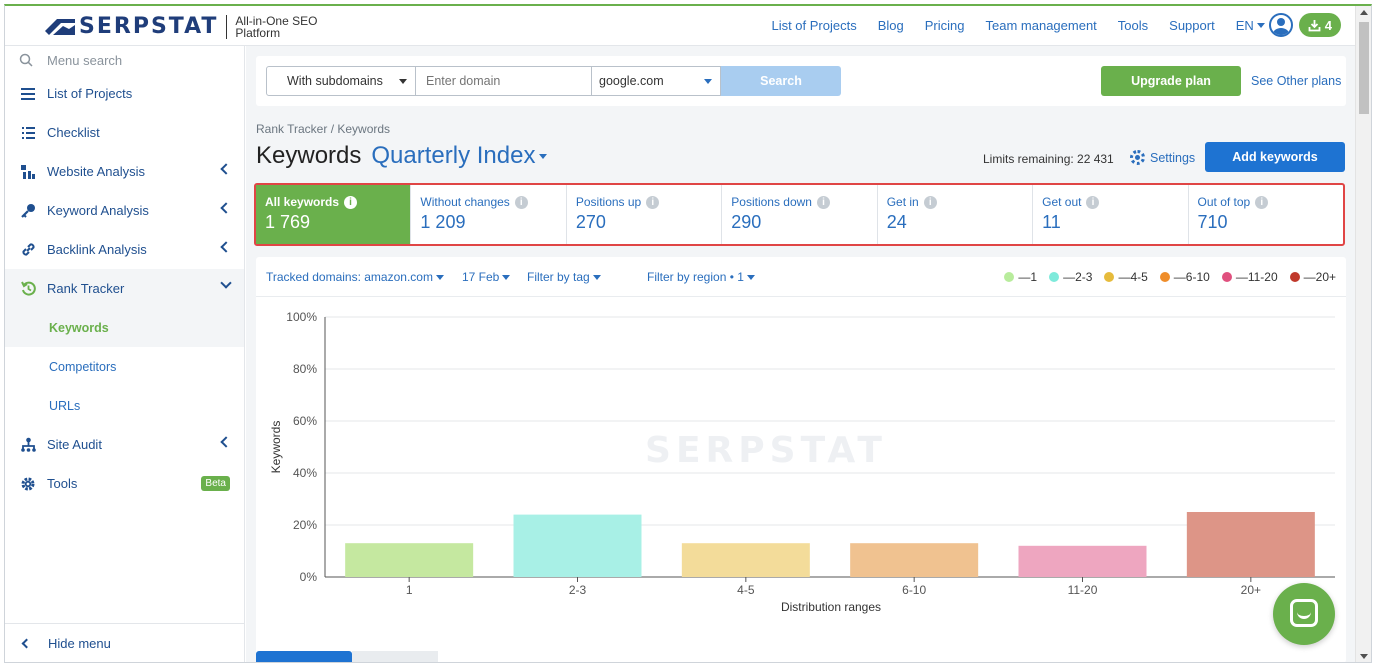 This screenshot has height=667, width=1376. I want to click on sidebar-item-backlink-analysis: Backlink Analysis, so click(124, 249).